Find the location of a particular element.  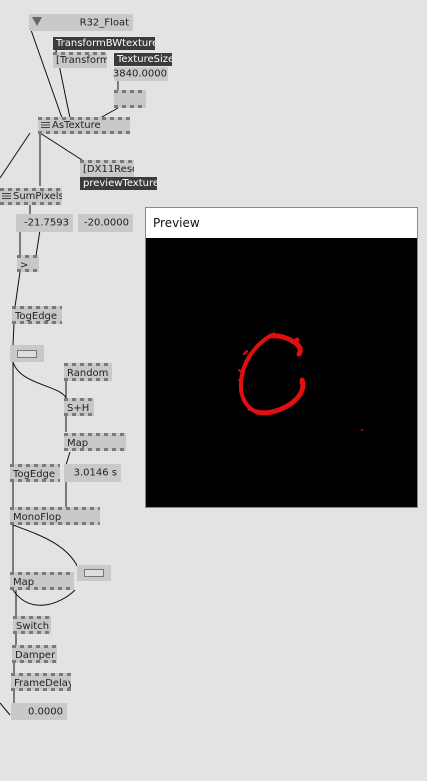

value-a: -21.7593 is located at coordinates (46, 223).